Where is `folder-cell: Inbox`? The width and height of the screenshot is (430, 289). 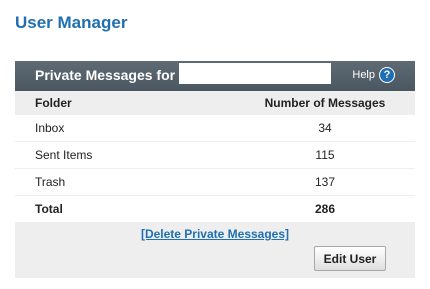 folder-cell: Inbox is located at coordinates (125, 128).